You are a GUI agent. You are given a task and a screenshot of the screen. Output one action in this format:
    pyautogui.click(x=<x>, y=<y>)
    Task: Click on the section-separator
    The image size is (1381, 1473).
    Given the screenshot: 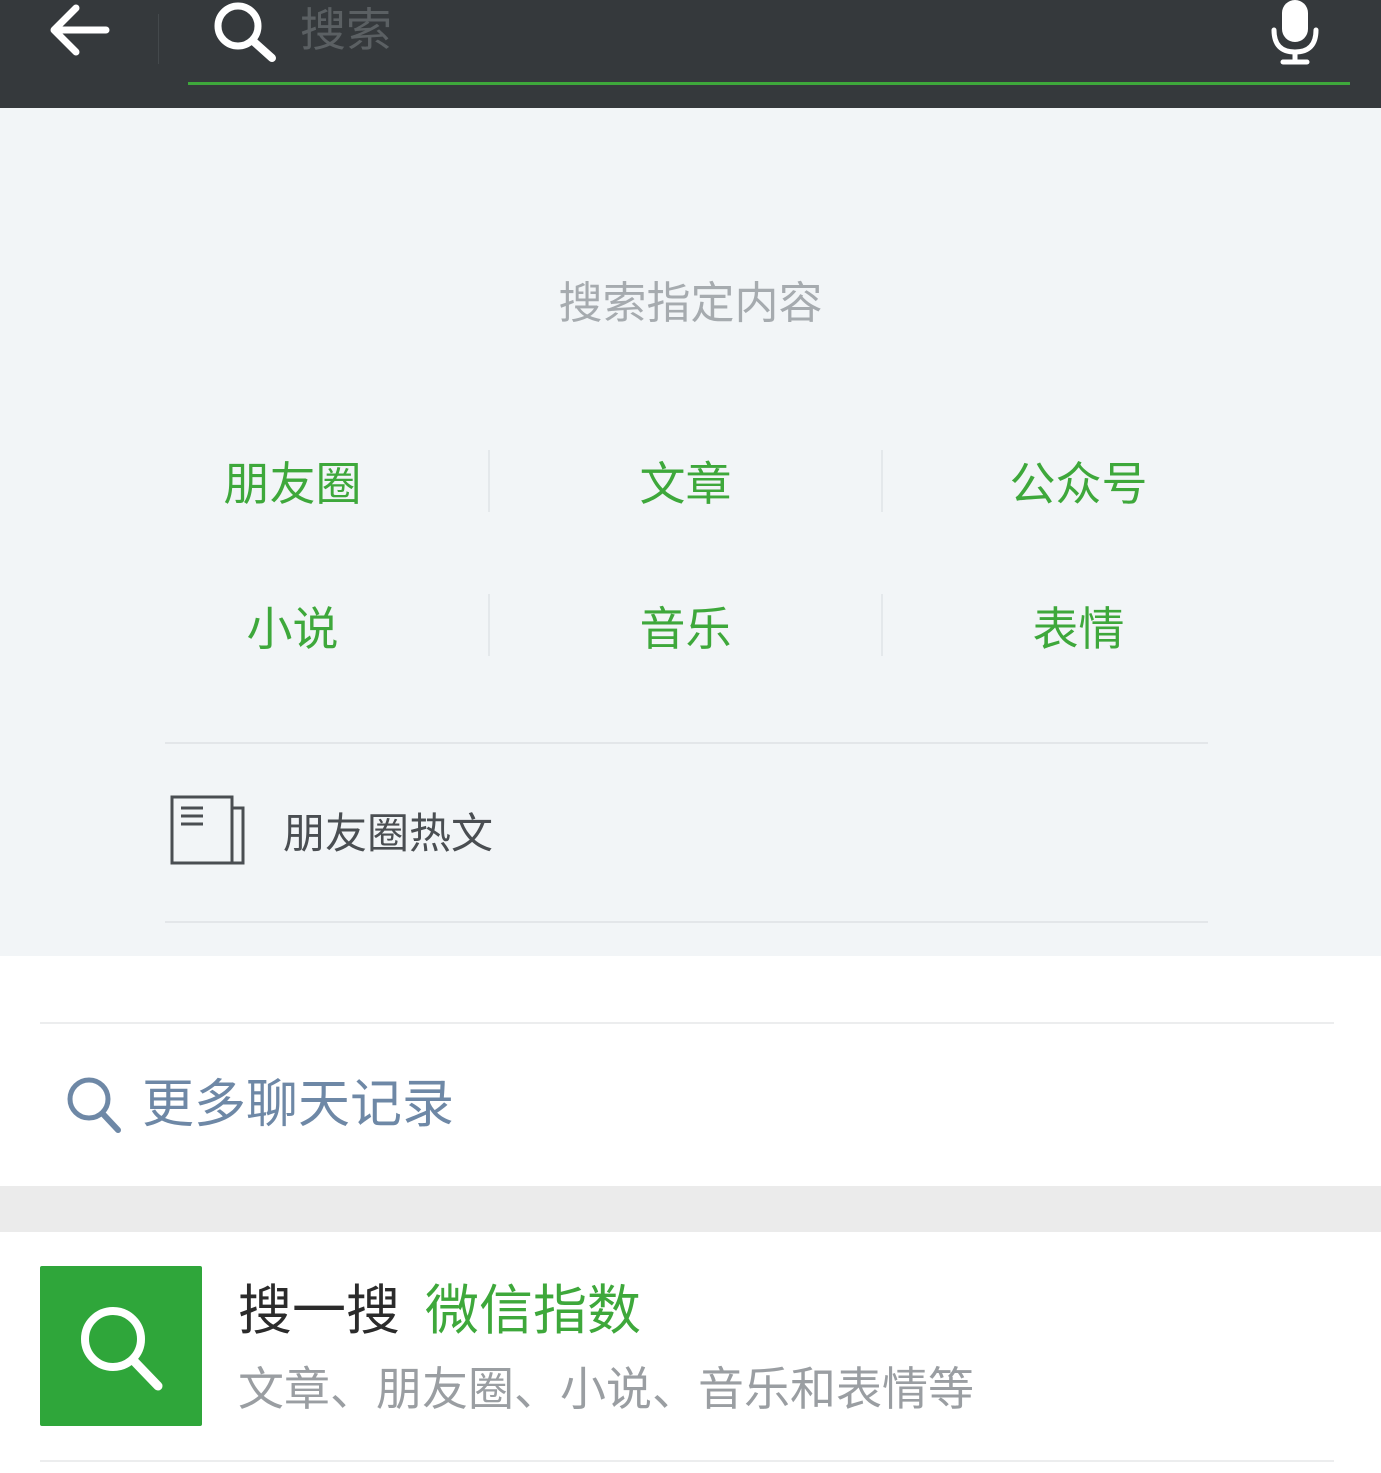 What is the action you would take?
    pyautogui.click(x=690, y=1209)
    